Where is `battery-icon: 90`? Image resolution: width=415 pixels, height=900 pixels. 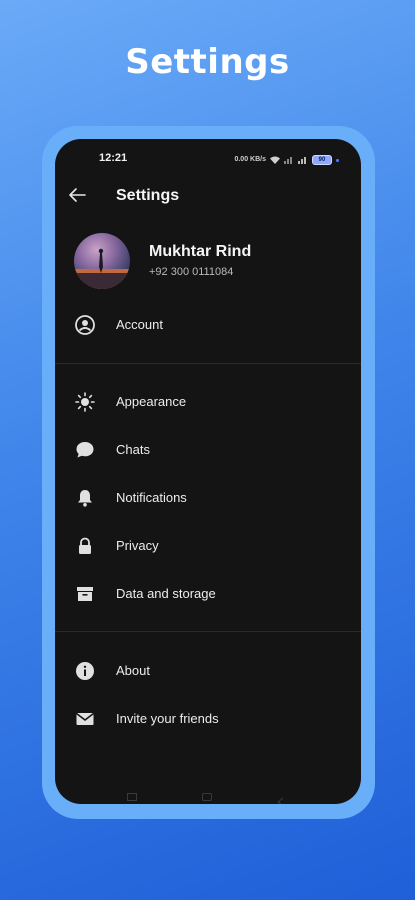 battery-icon: 90 is located at coordinates (322, 160).